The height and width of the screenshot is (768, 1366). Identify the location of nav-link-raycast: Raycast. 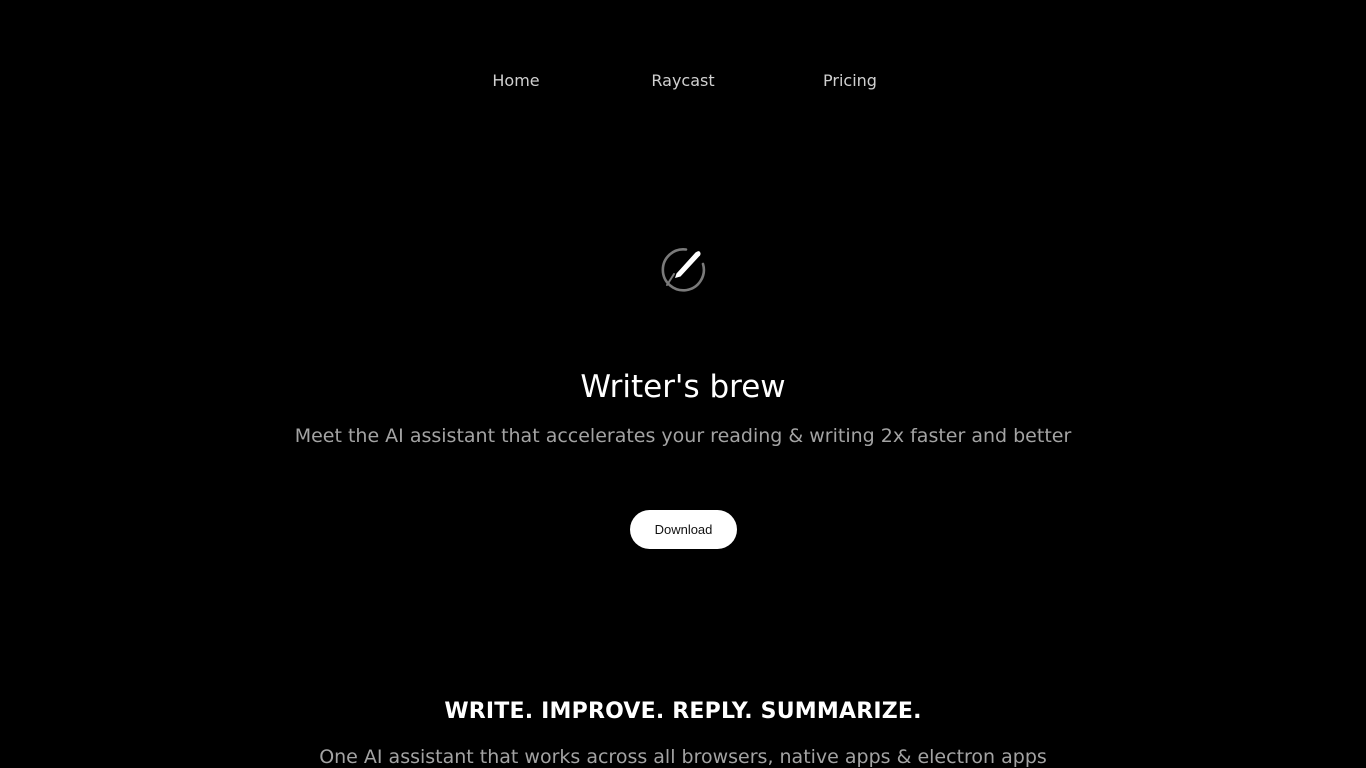
(682, 81).